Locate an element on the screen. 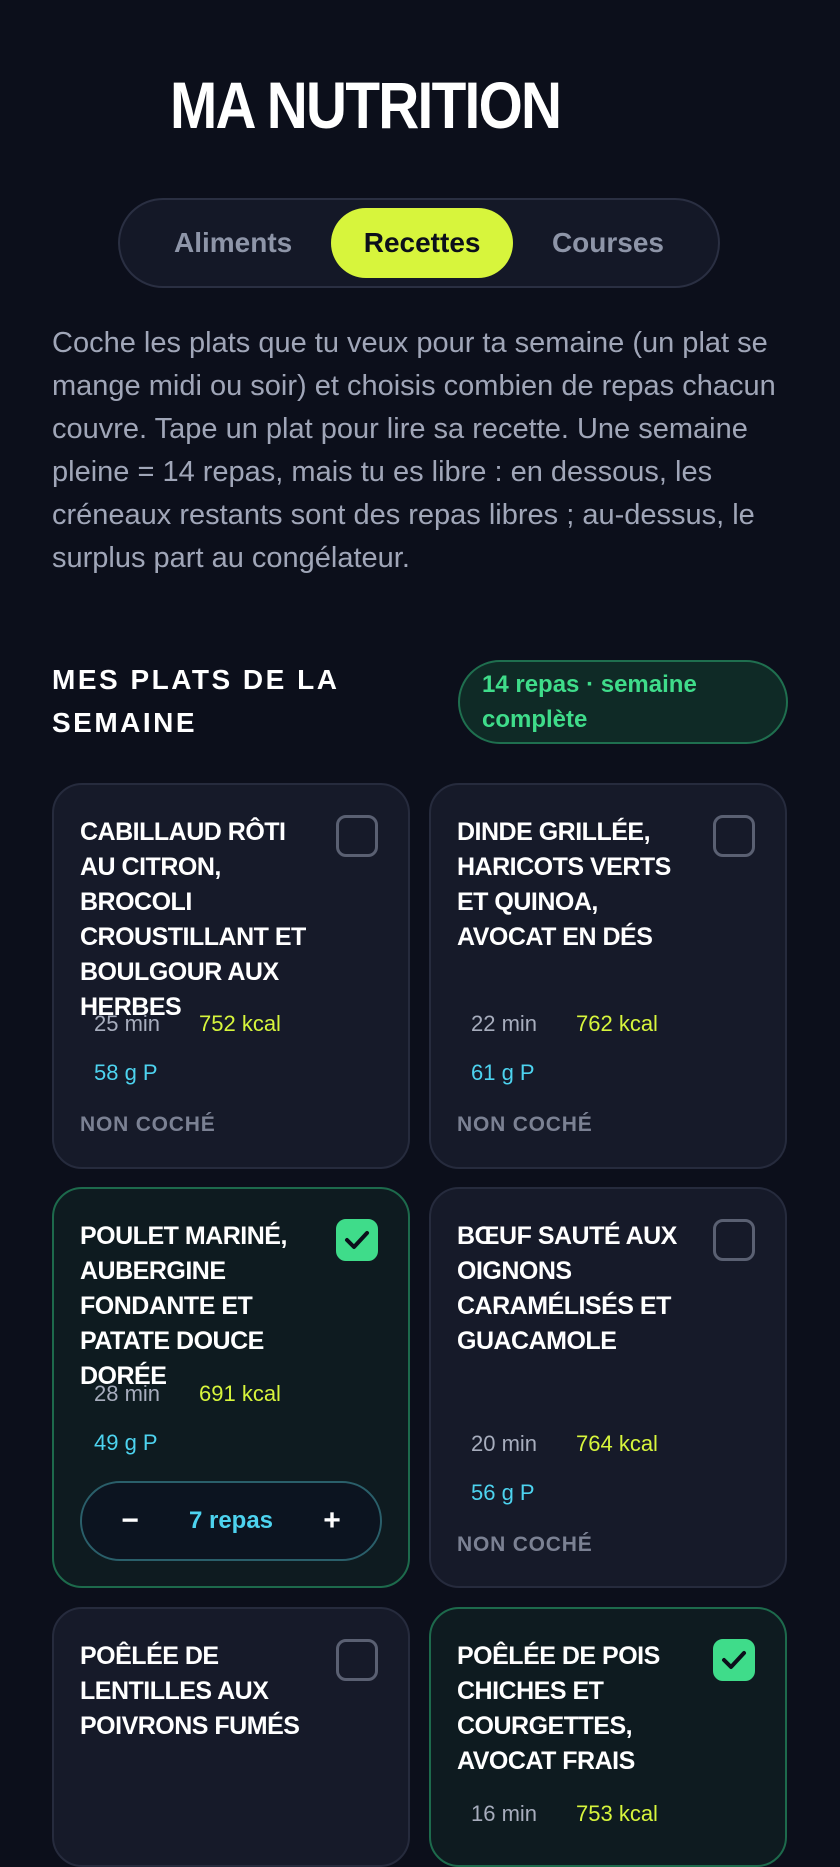 Image resolution: width=840 pixels, height=1867 pixels. servings-value: 7 repas is located at coordinates (231, 1520).